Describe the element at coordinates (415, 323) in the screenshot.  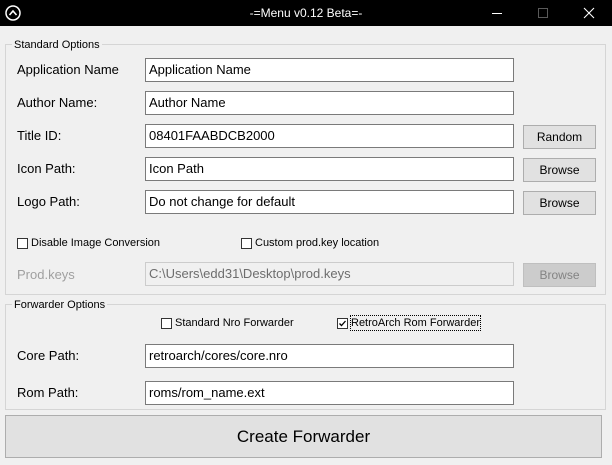
I see `retroarch-rom-label: RetroArch Rom Forwarder` at that location.